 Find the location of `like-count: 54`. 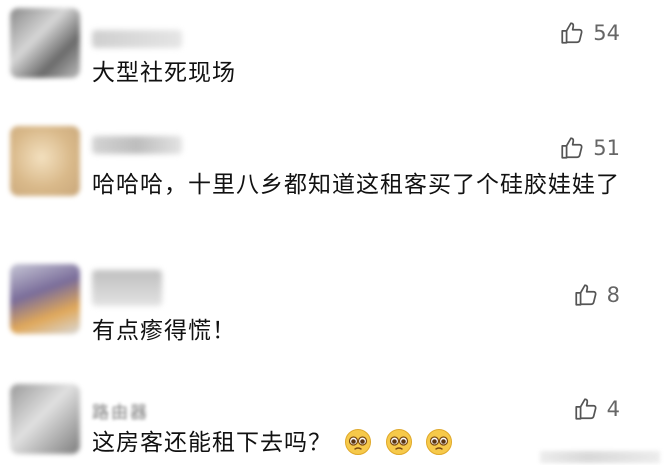

like-count: 54 is located at coordinates (606, 33).